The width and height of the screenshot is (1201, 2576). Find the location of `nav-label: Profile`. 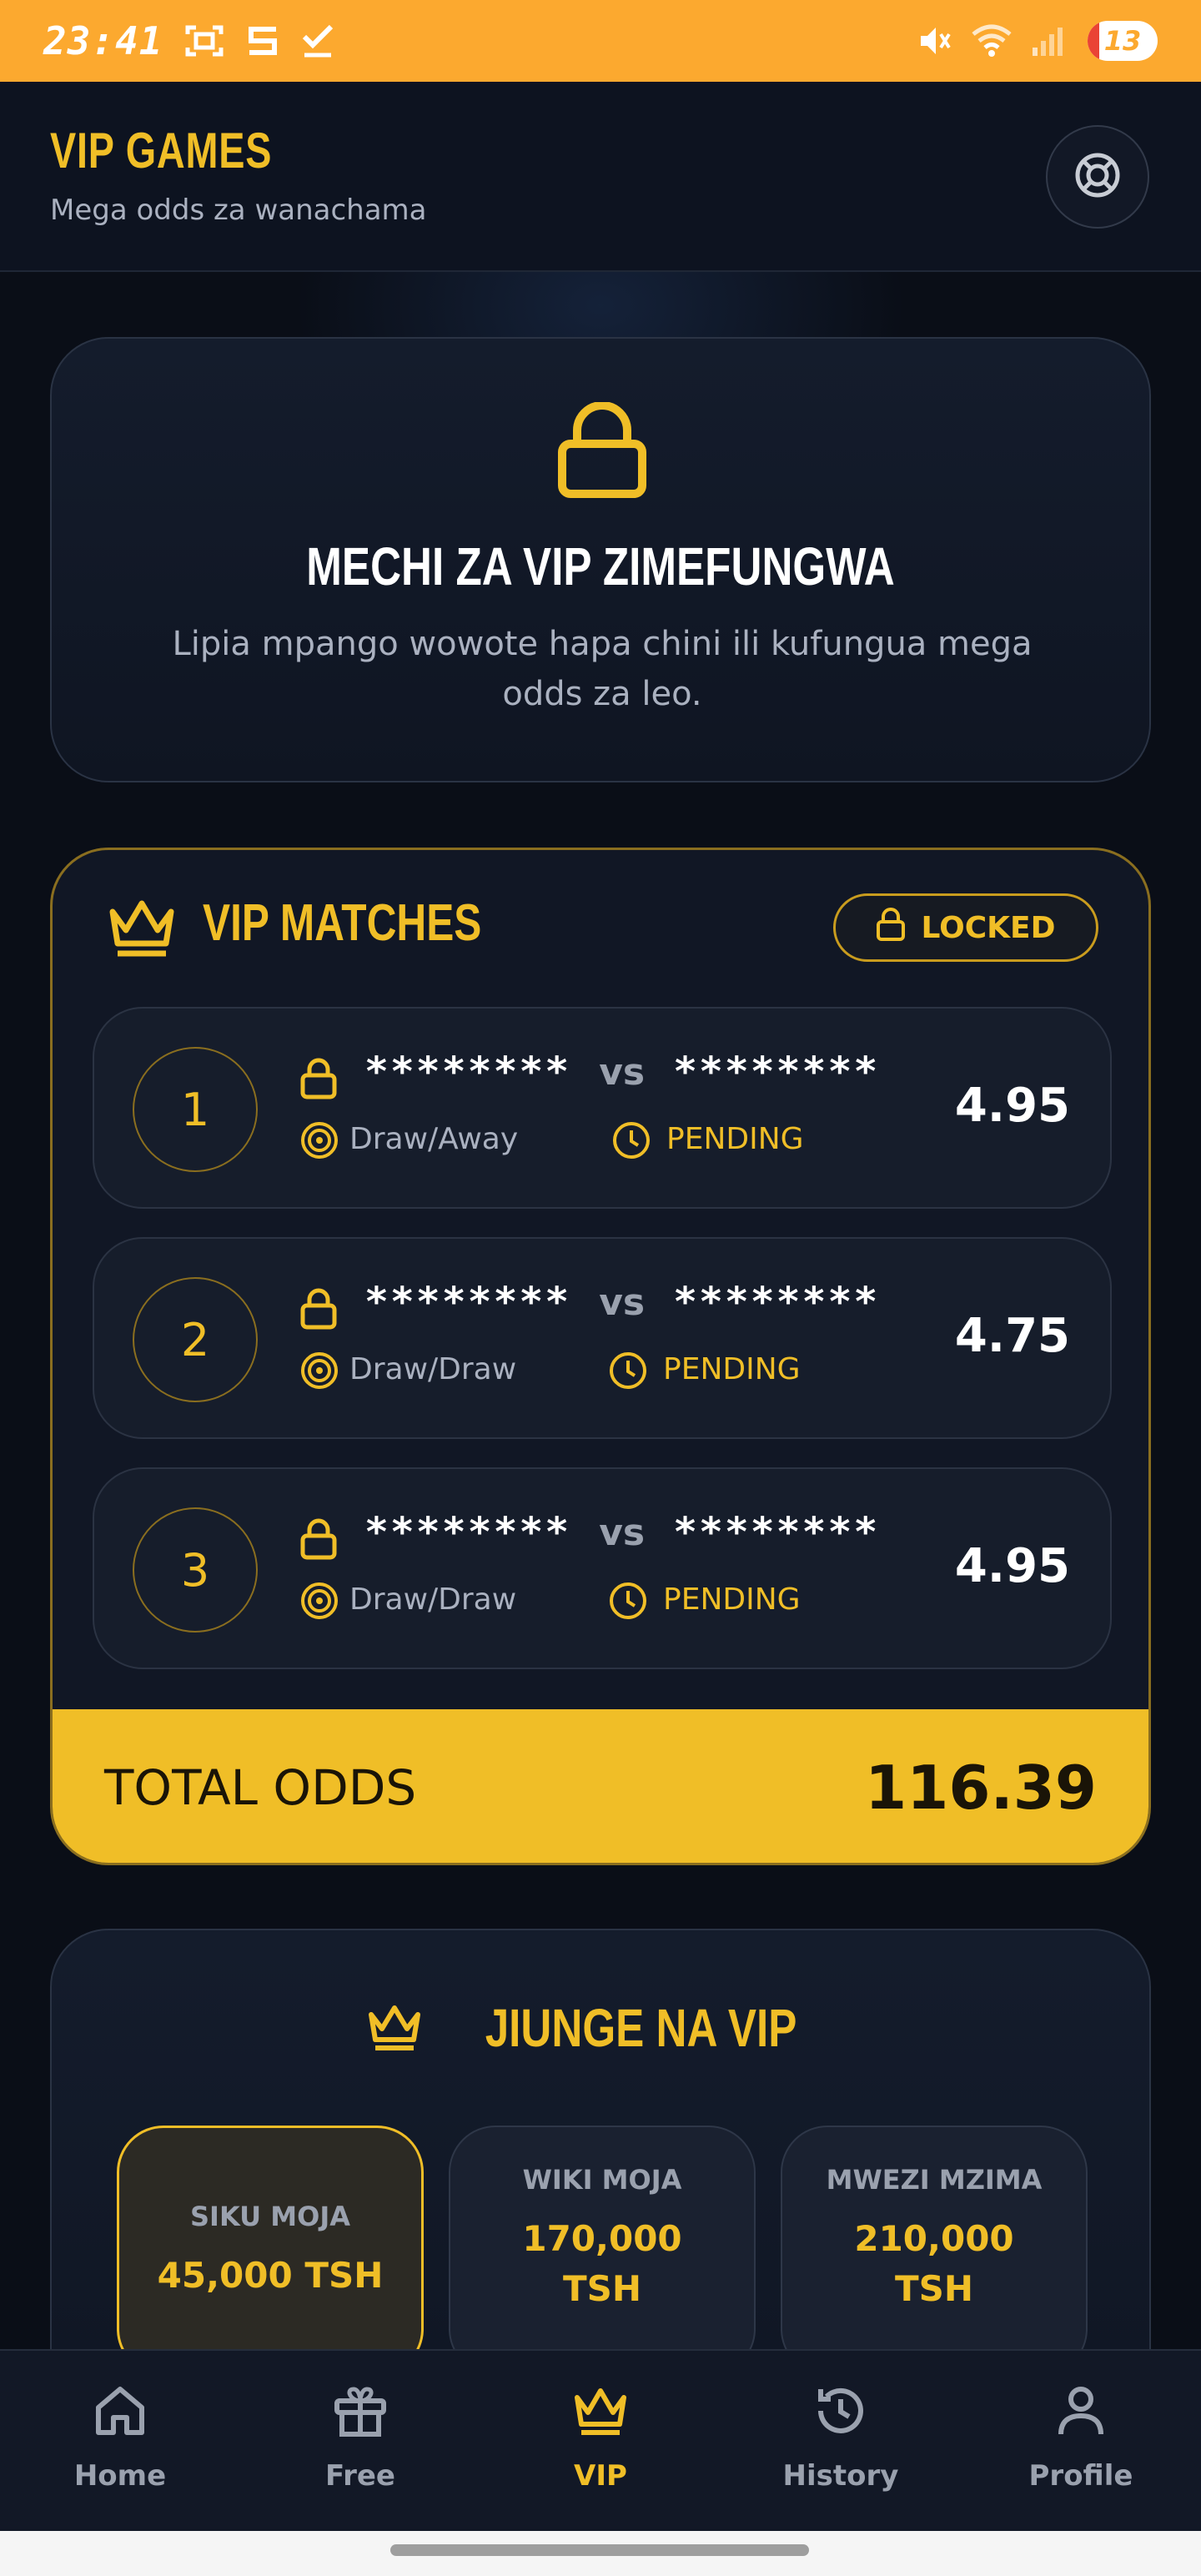

nav-label: Profile is located at coordinates (1080, 2476).